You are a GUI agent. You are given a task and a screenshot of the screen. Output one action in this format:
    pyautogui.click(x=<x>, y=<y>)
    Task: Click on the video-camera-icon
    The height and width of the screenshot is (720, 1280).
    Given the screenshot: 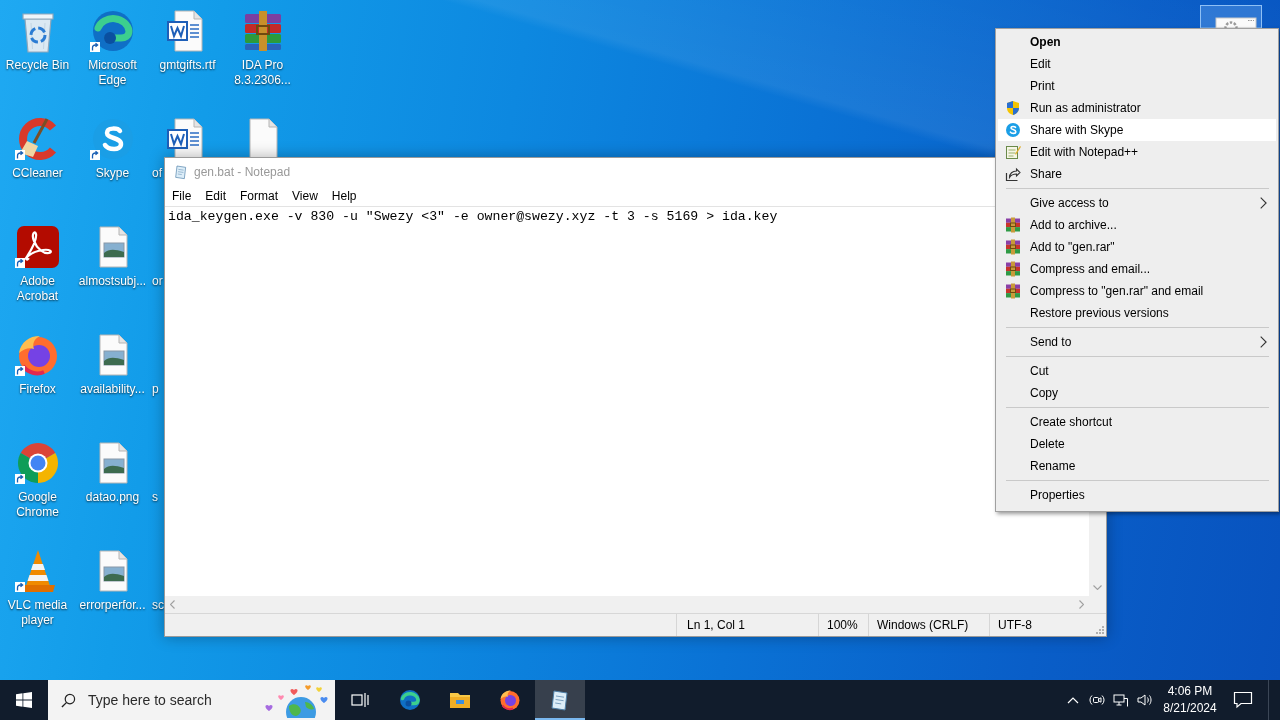 What is the action you would take?
    pyautogui.click(x=1097, y=700)
    